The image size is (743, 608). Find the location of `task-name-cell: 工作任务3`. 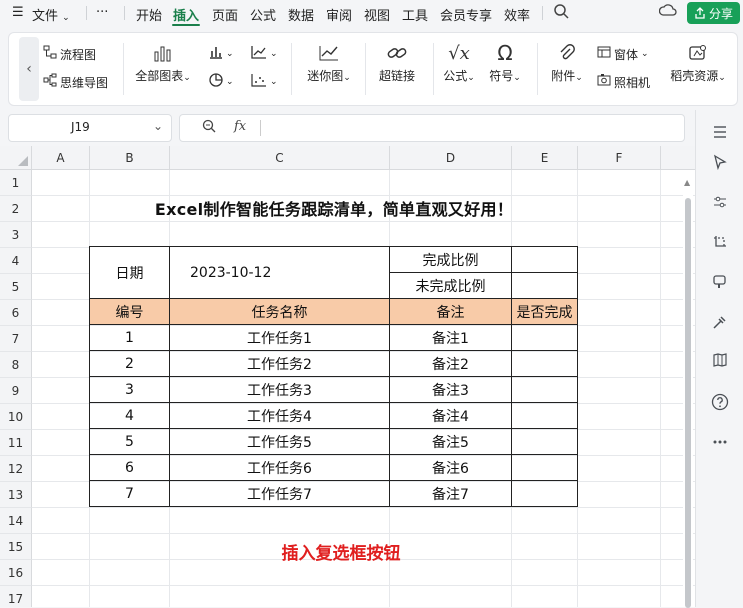

task-name-cell: 工作任务3 is located at coordinates (279, 389).